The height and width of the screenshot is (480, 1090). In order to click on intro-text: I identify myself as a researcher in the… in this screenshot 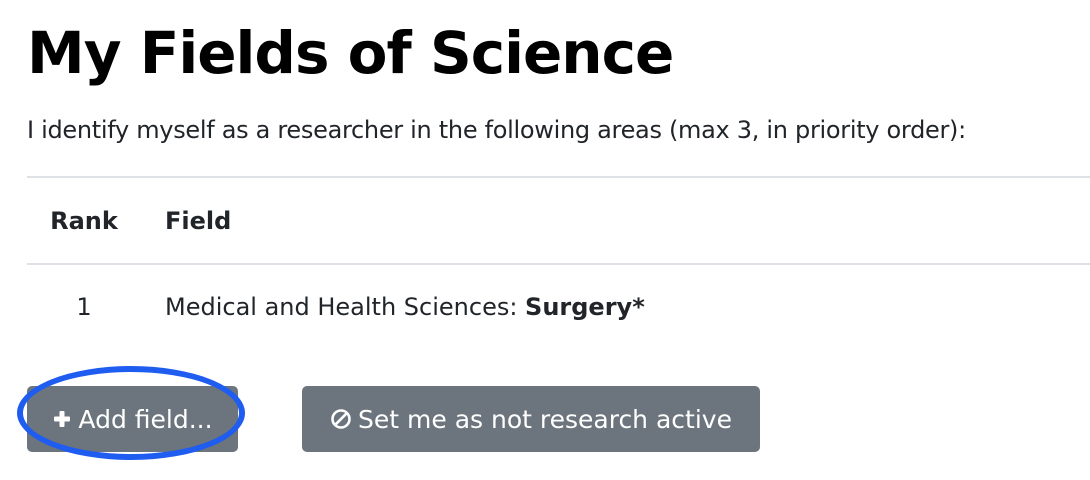, I will do `click(496, 130)`.